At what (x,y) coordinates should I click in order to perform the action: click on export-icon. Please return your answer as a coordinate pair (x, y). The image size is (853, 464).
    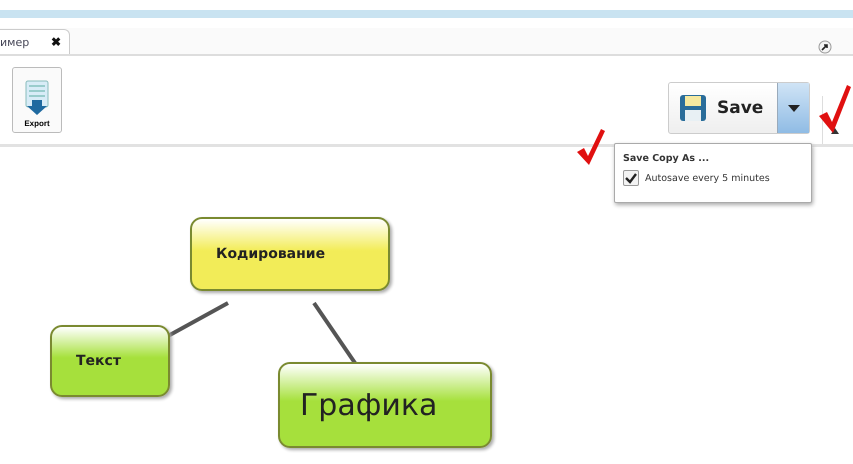
    Looking at the image, I should click on (37, 98).